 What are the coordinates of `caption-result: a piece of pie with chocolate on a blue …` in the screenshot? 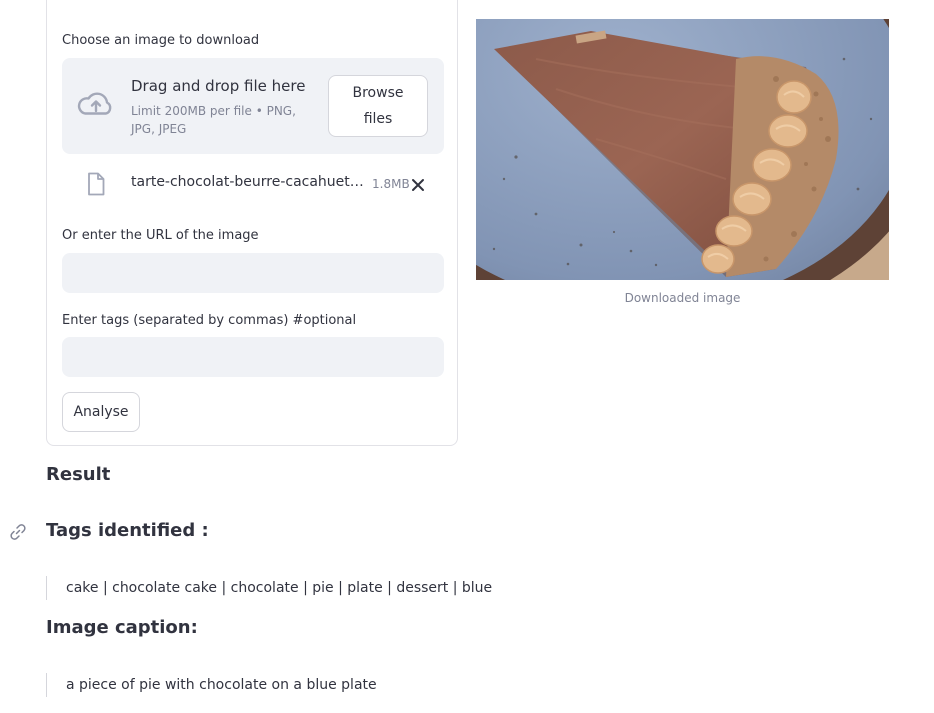 It's located at (211, 685).